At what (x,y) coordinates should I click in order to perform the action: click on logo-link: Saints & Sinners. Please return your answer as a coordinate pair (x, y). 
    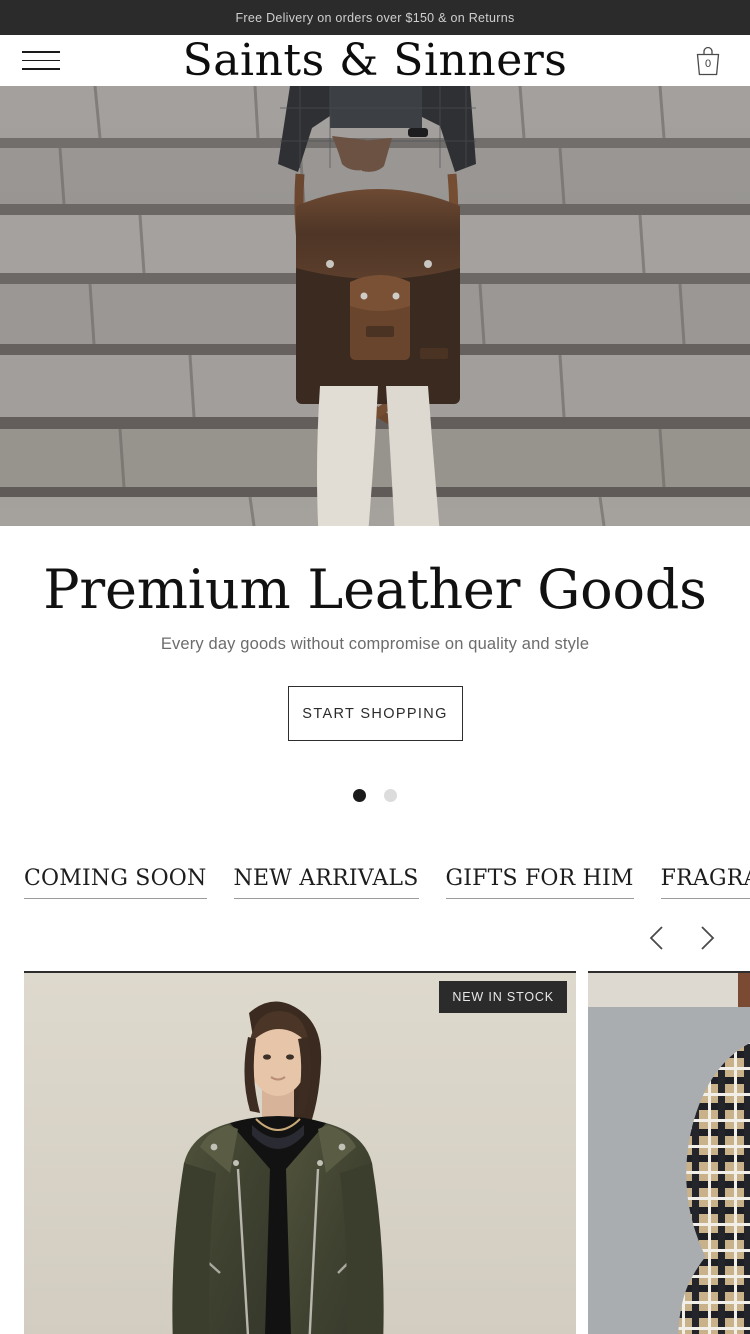
    Looking at the image, I should click on (375, 60).